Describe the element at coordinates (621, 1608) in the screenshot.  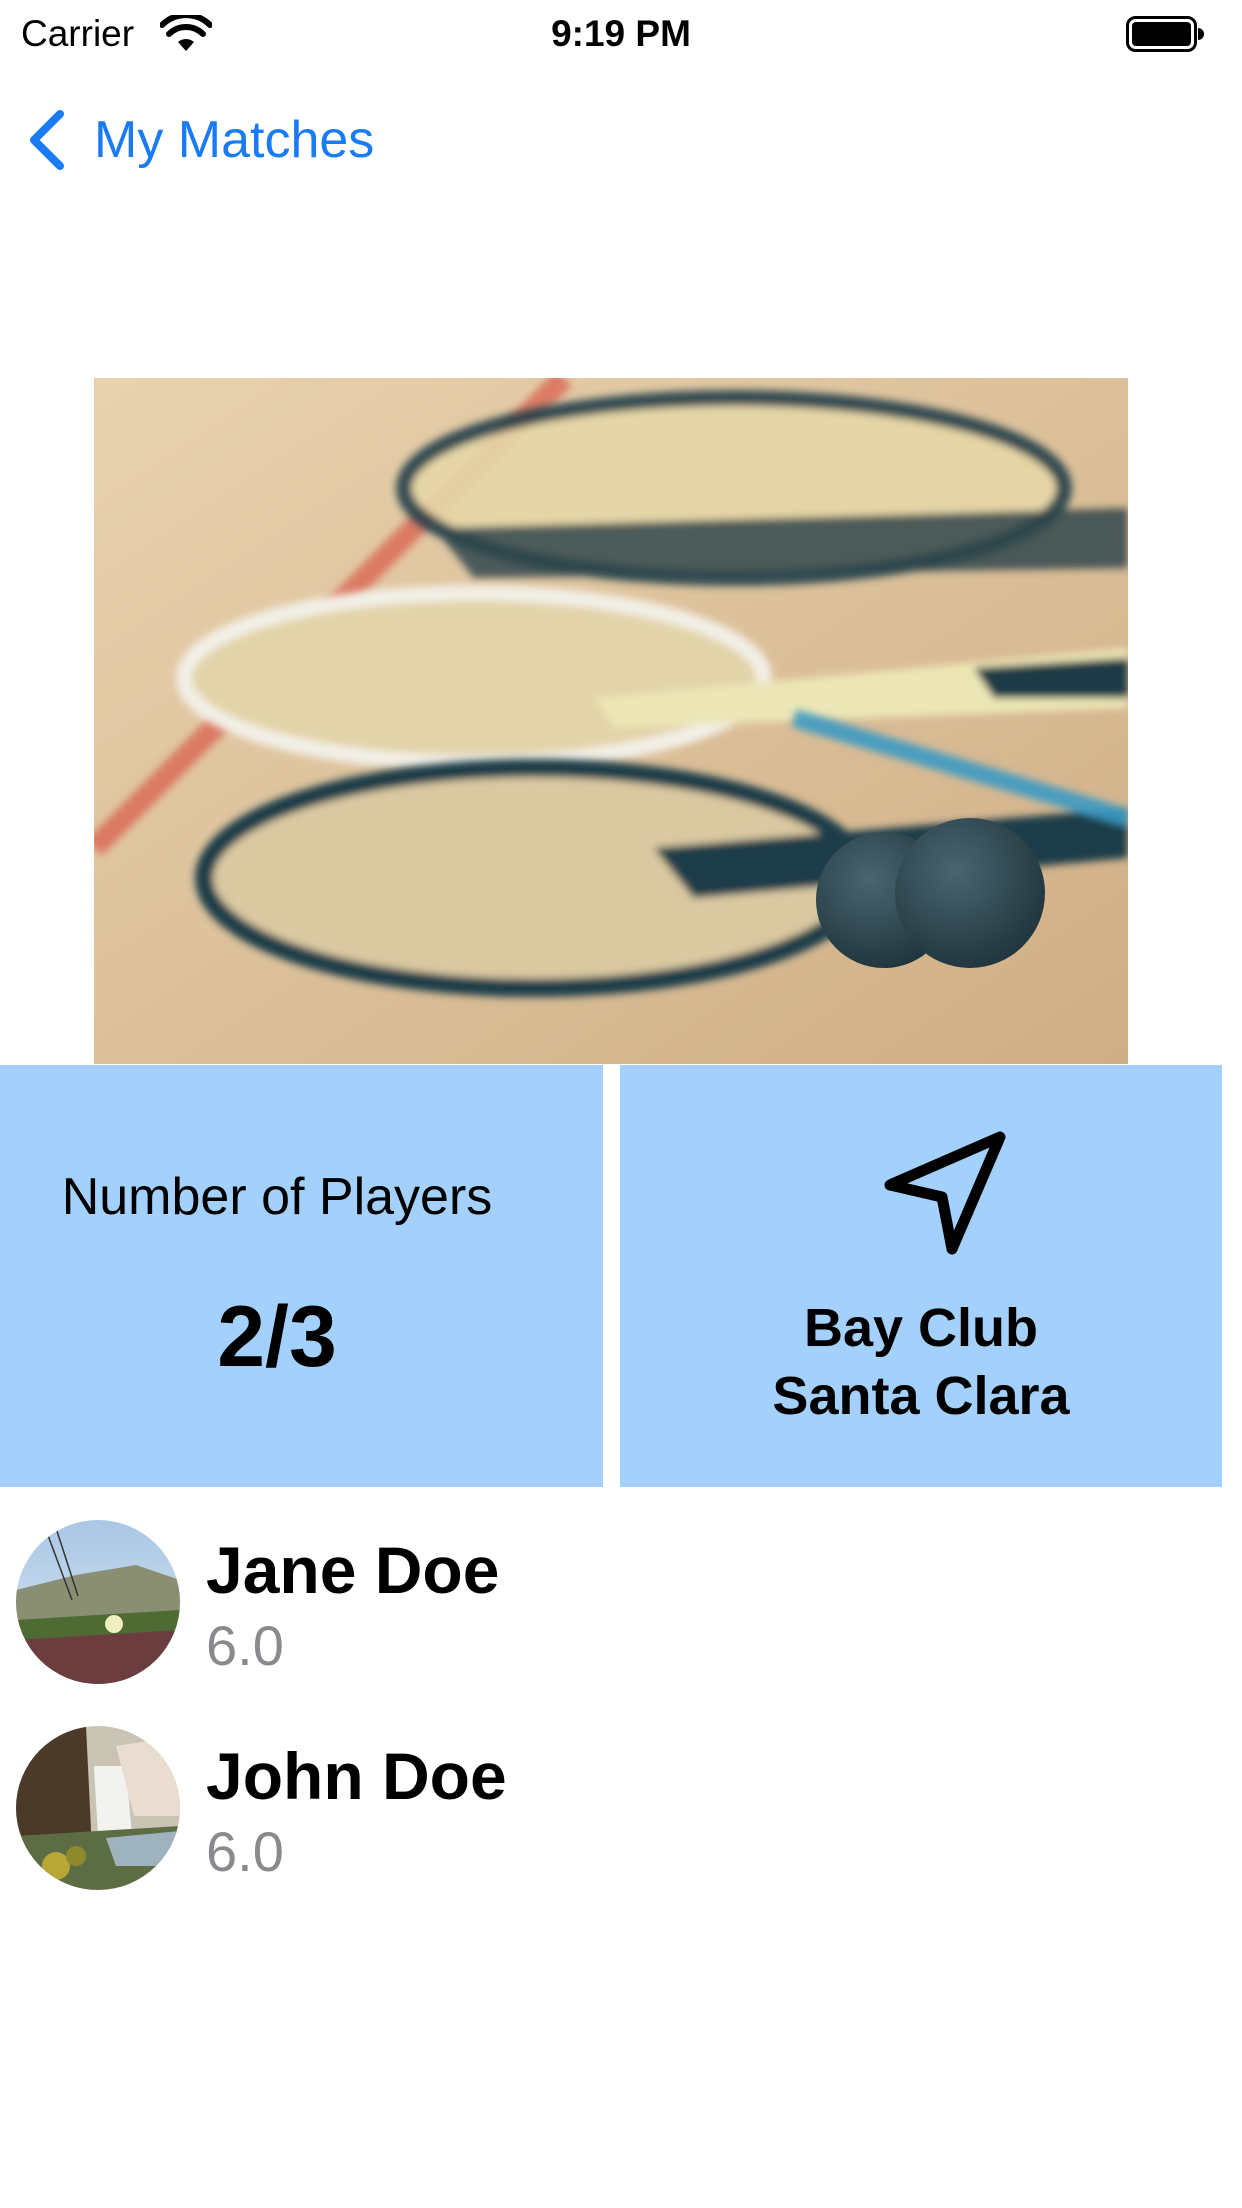
I see `player-row: Jane Doe 6.0` at that location.